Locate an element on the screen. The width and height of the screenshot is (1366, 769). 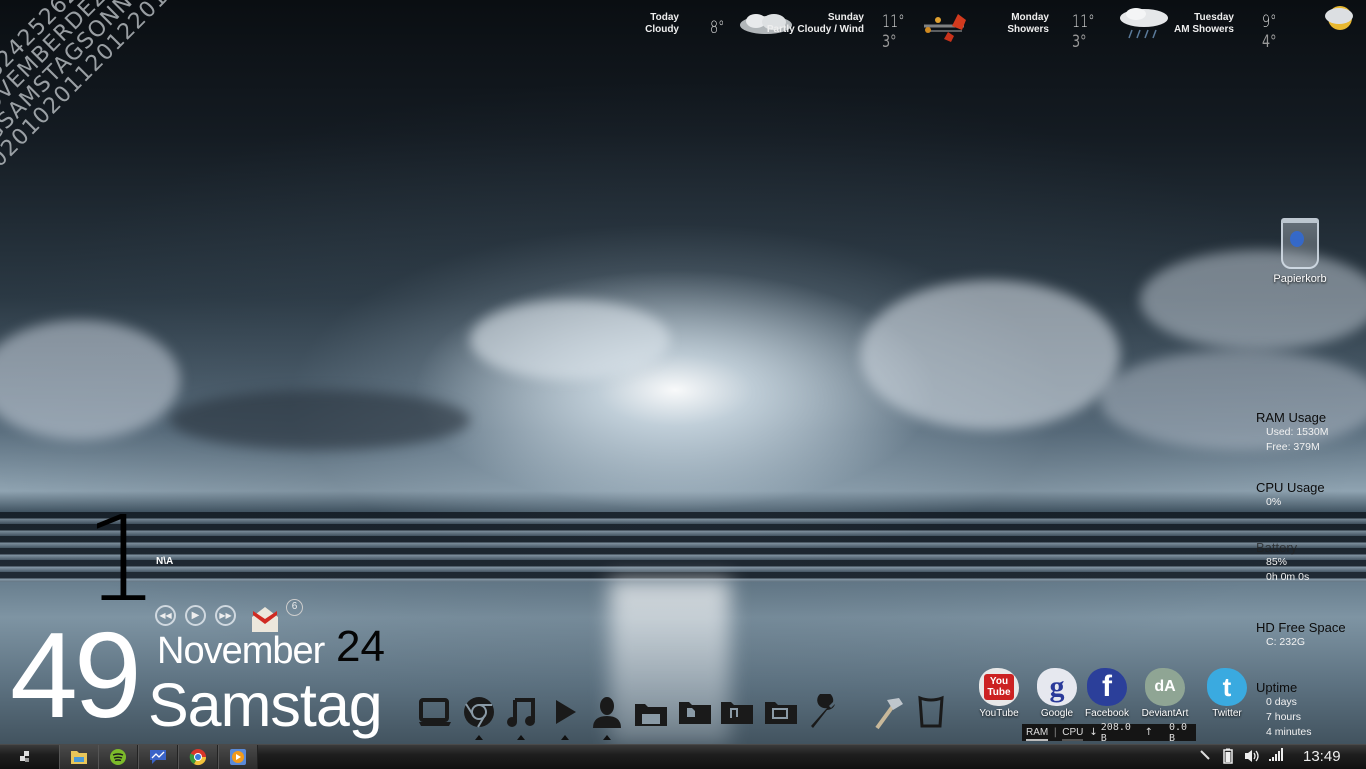
weather-high: 11° is located at coordinates (1083, 22).